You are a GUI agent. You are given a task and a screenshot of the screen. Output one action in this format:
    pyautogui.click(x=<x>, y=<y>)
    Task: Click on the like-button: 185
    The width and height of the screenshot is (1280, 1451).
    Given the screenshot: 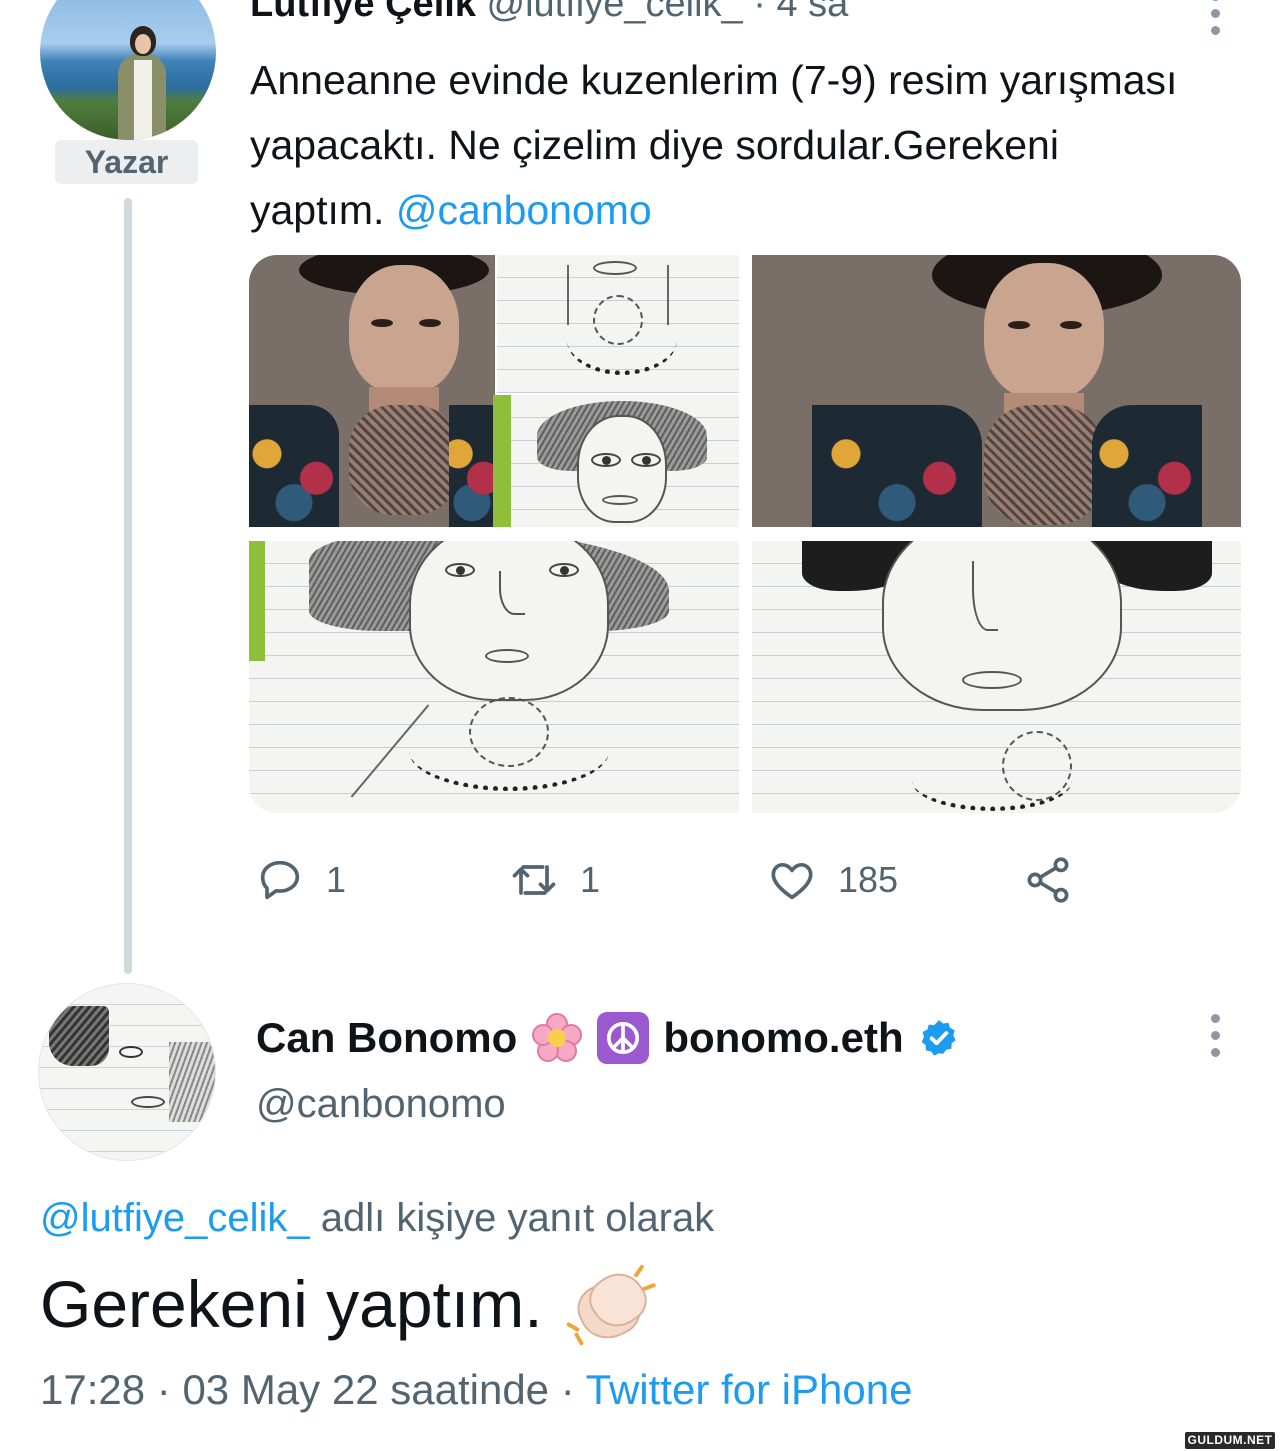 What is the action you would take?
    pyautogui.click(x=832, y=880)
    